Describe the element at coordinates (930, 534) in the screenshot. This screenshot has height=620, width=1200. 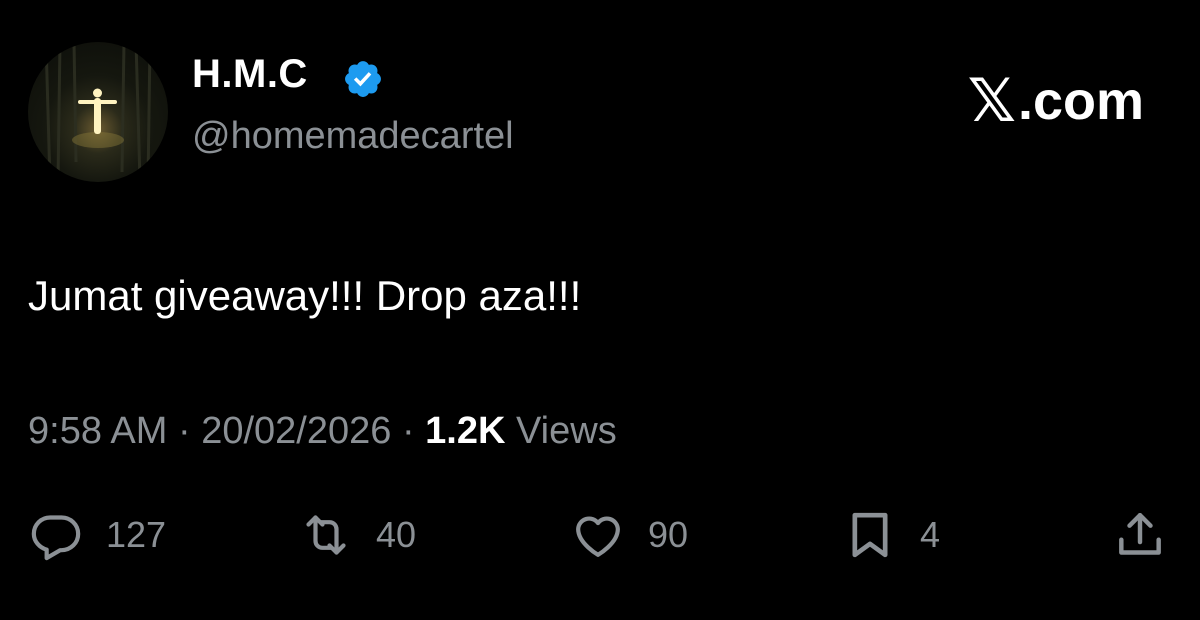
I see `bookmark-count: 4` at that location.